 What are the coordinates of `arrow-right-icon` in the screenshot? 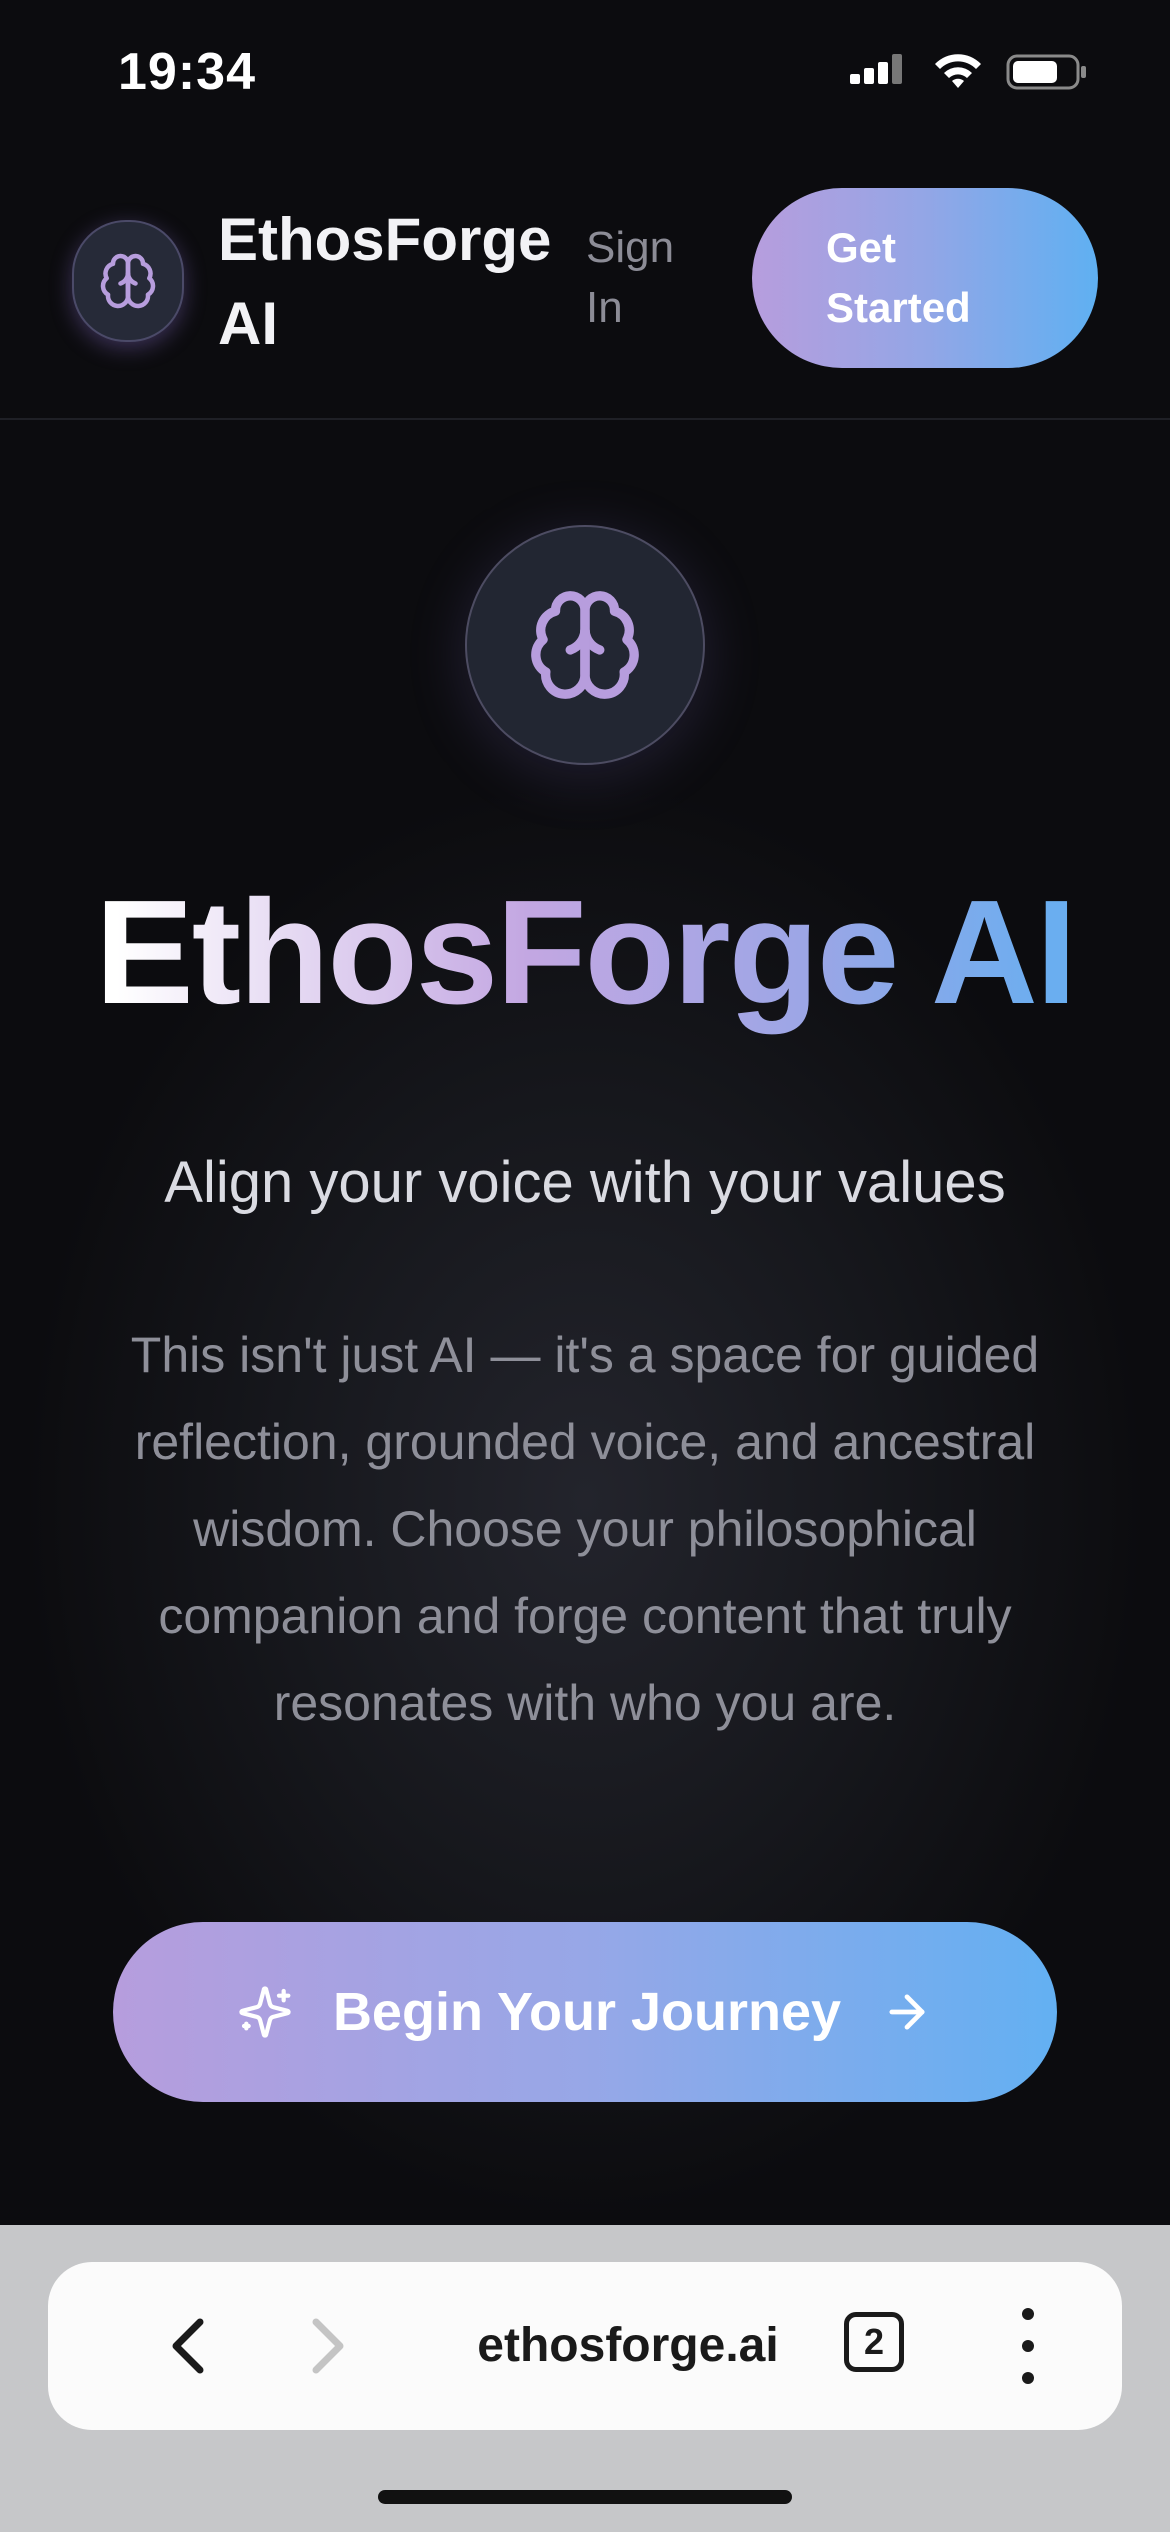 It's located at (907, 2012).